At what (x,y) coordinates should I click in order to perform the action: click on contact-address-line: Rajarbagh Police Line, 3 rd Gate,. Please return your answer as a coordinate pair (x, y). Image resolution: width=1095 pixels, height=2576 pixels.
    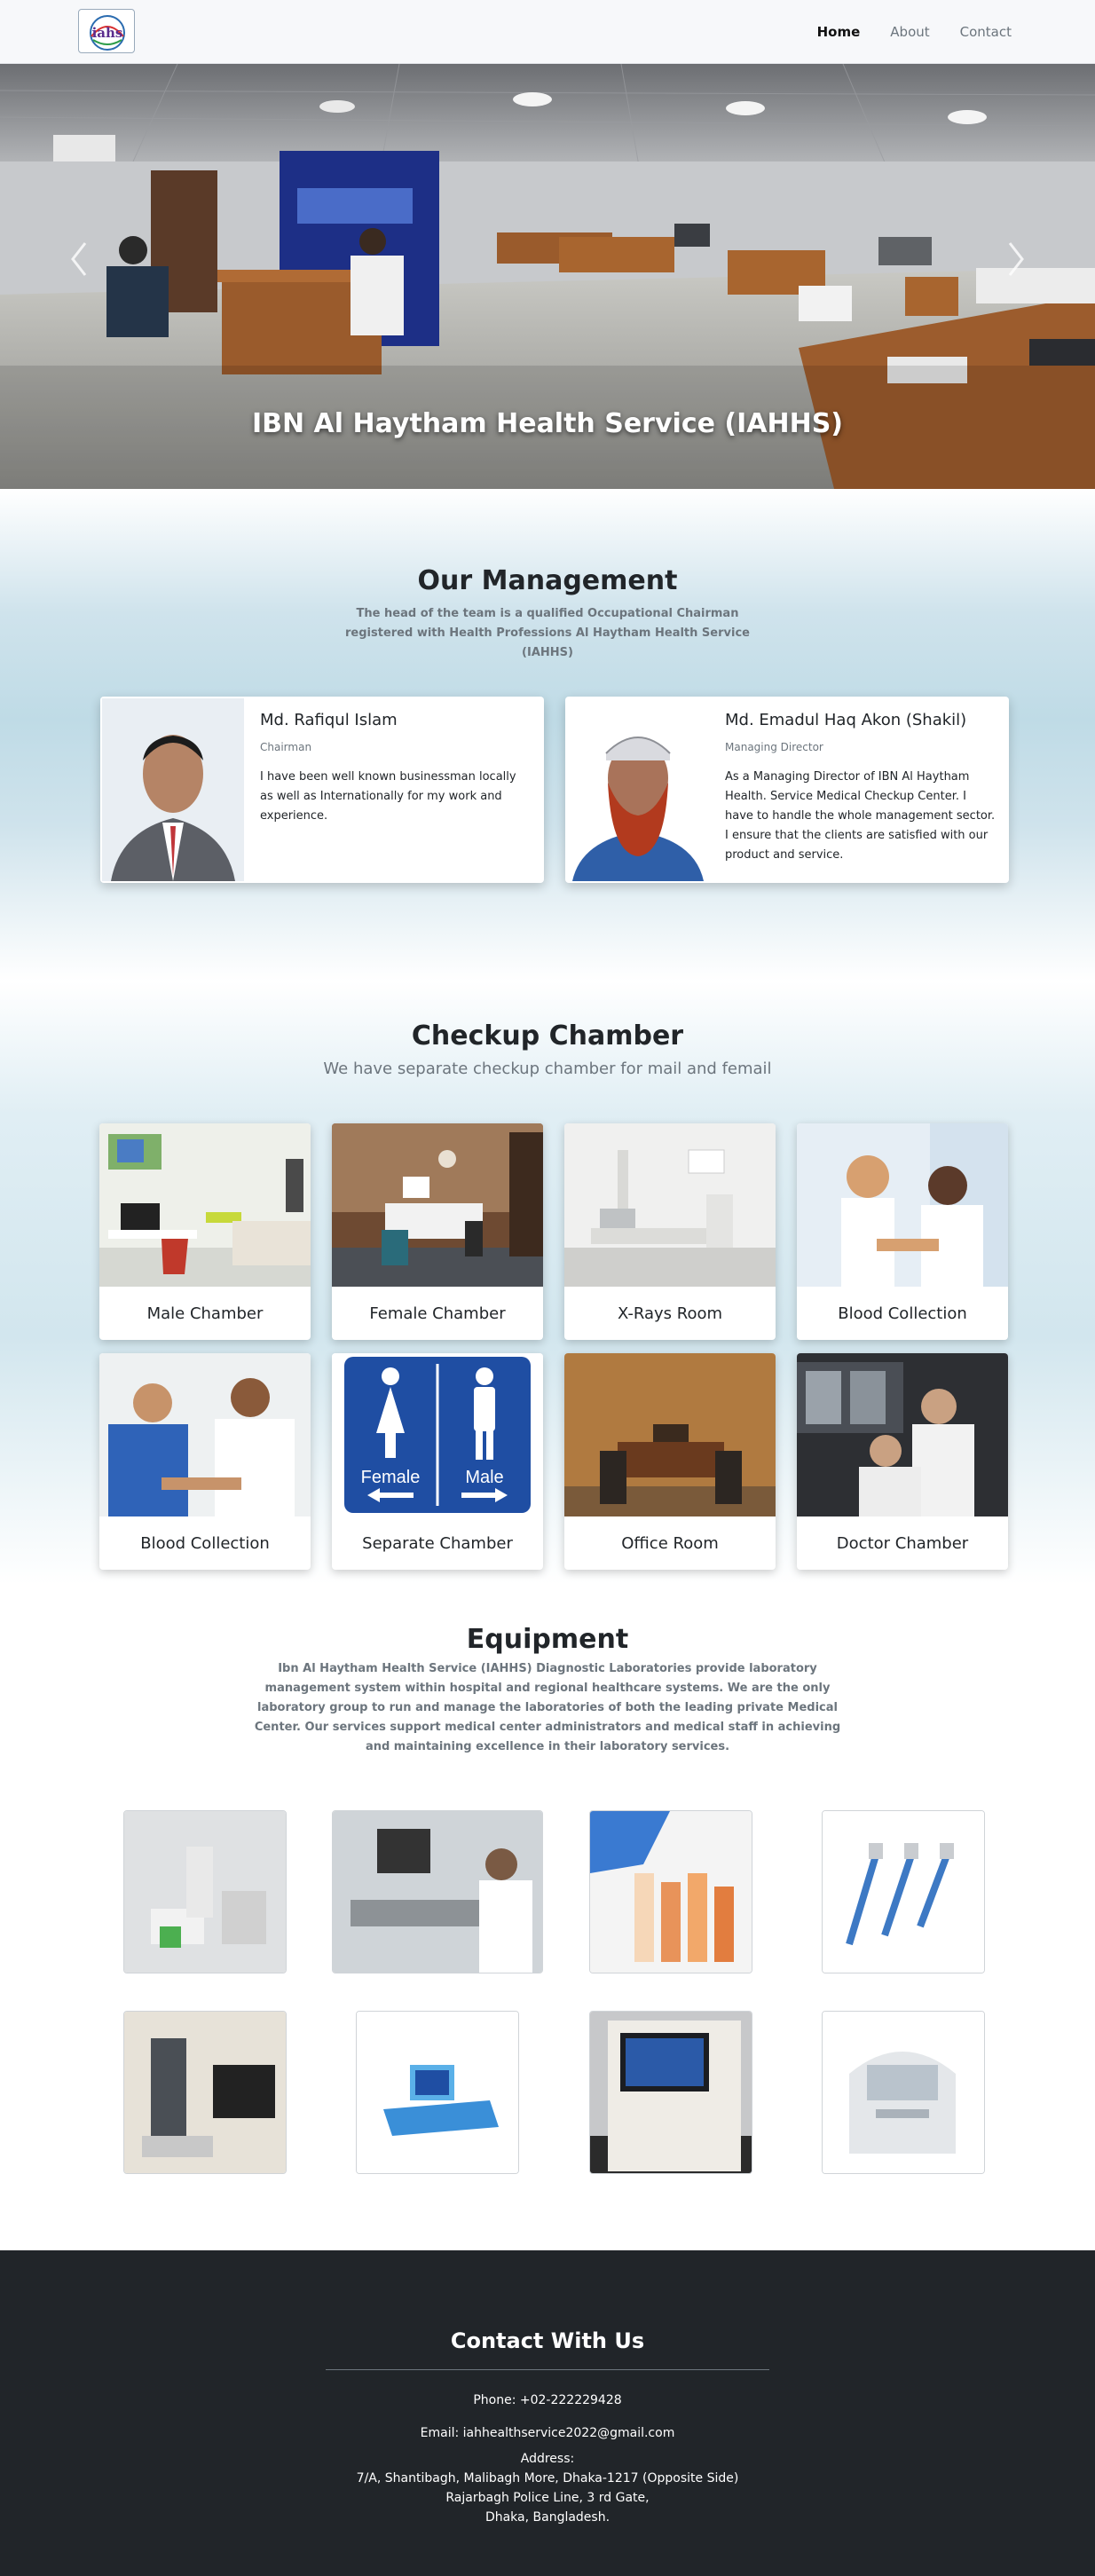
    Looking at the image, I should click on (547, 2498).